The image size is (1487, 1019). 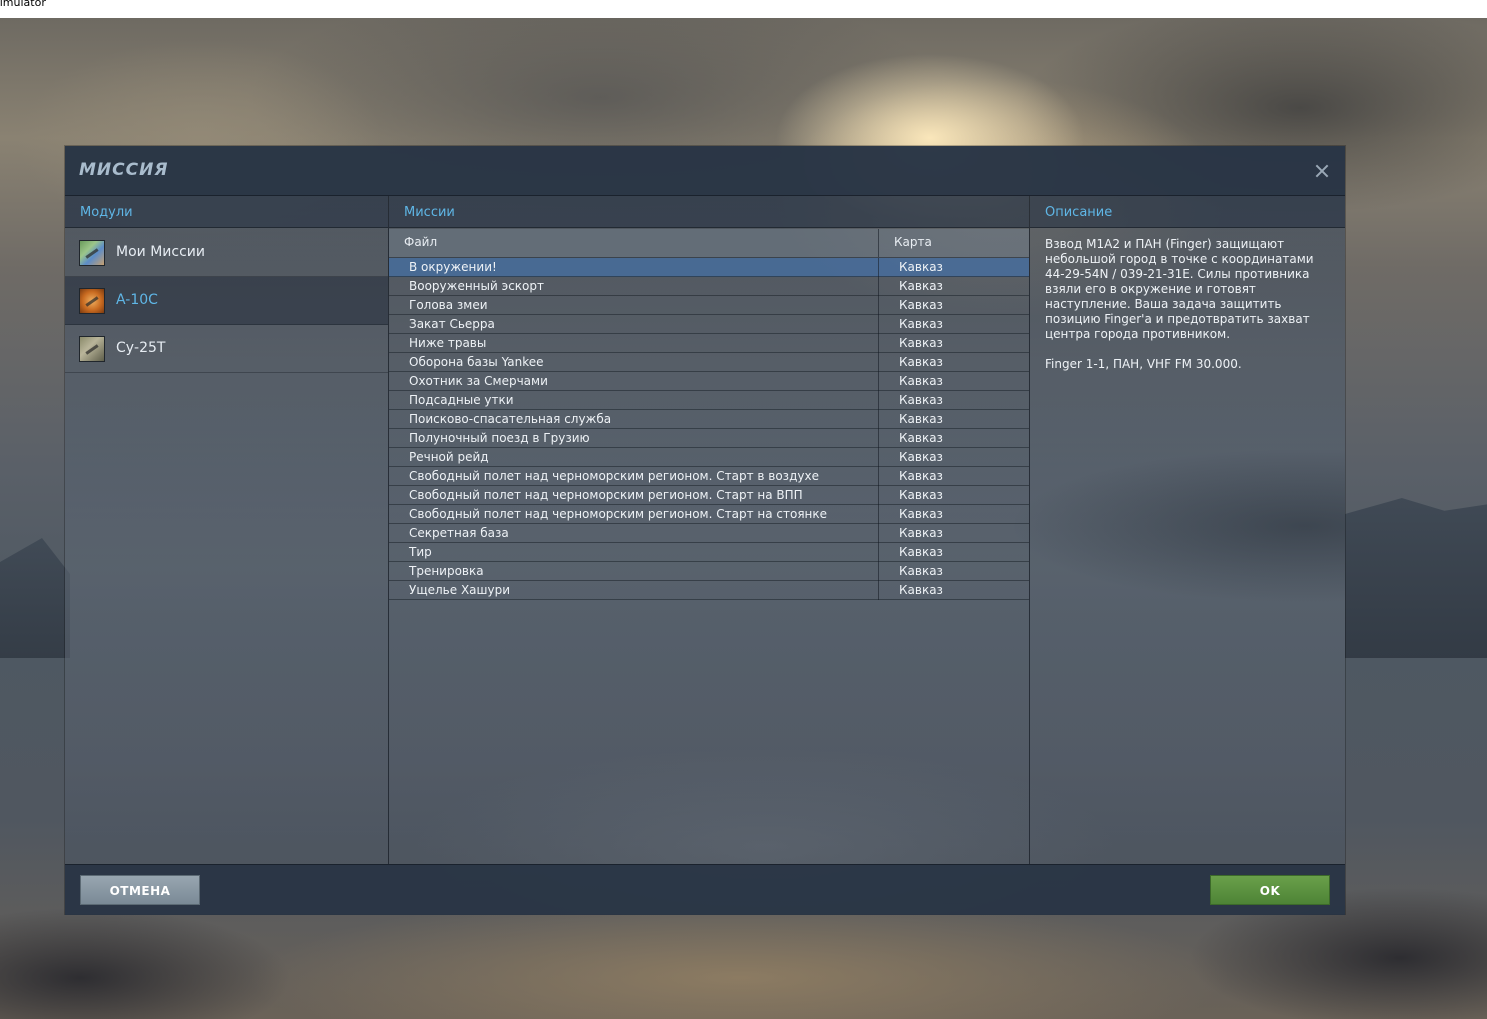 What do you see at coordinates (499, 438) in the screenshot?
I see `mission-name-cell: Полуночный поезд в Грузию` at bounding box center [499, 438].